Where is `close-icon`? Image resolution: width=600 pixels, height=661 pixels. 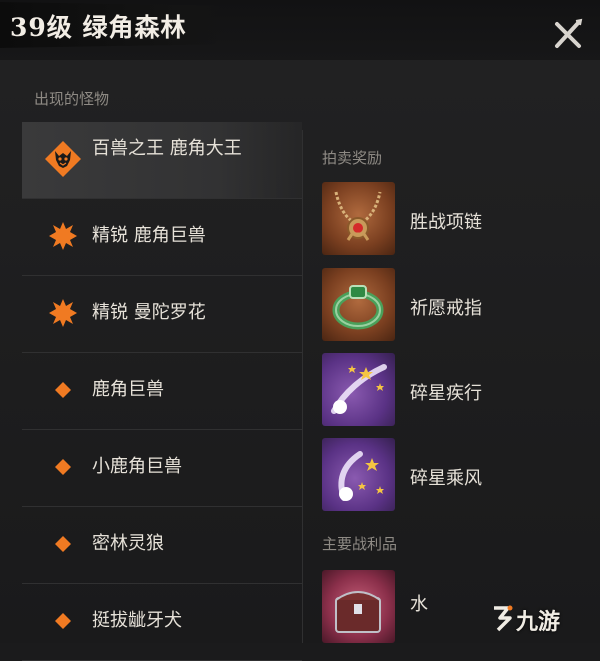 close-icon is located at coordinates (569, 33).